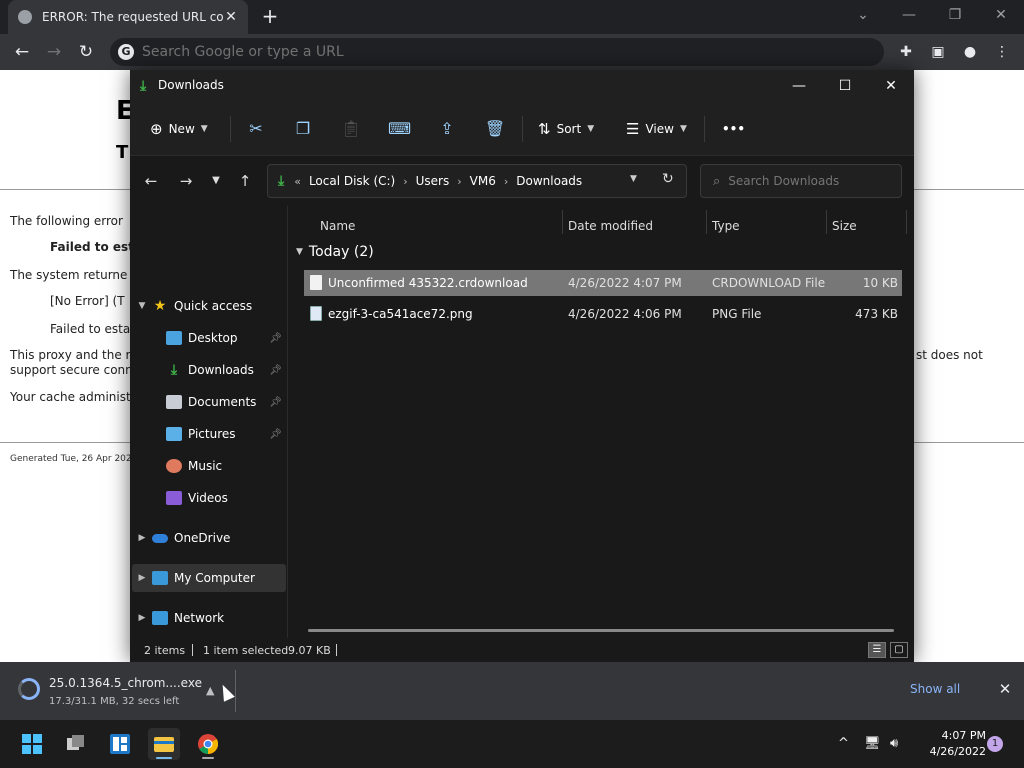  Describe the element at coordinates (877, 650) in the screenshot. I see `details-view-icon: ☰` at that location.